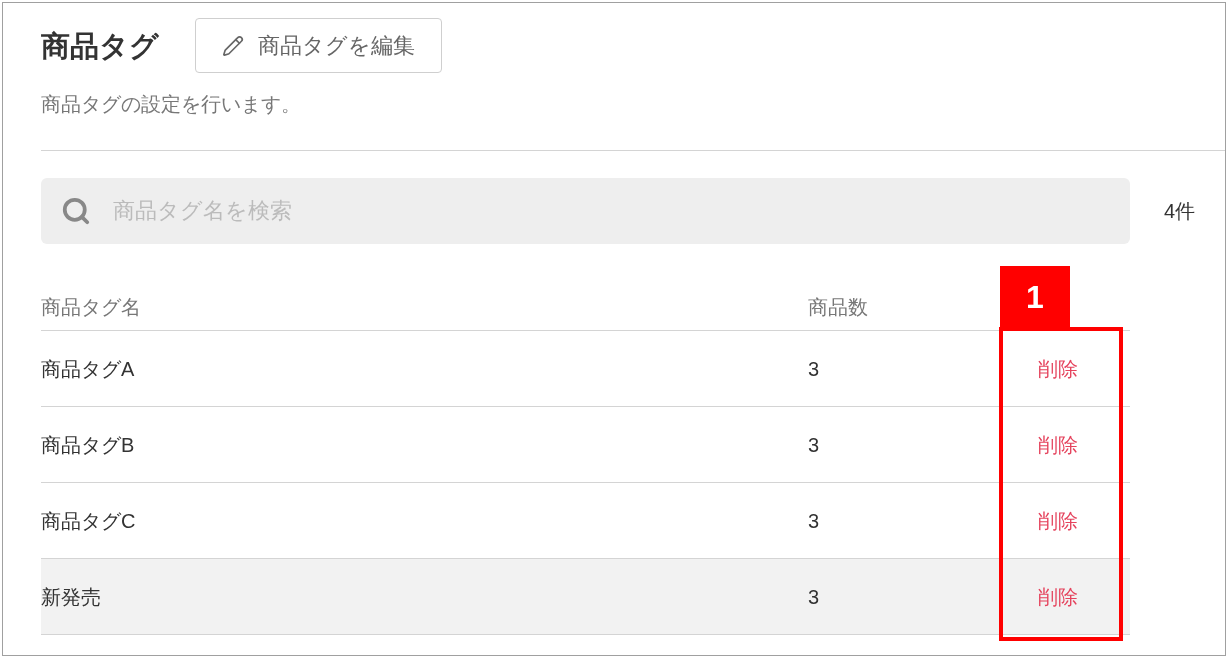  What do you see at coordinates (88, 368) in the screenshot?
I see `tag-name-cell: 商品タグA` at bounding box center [88, 368].